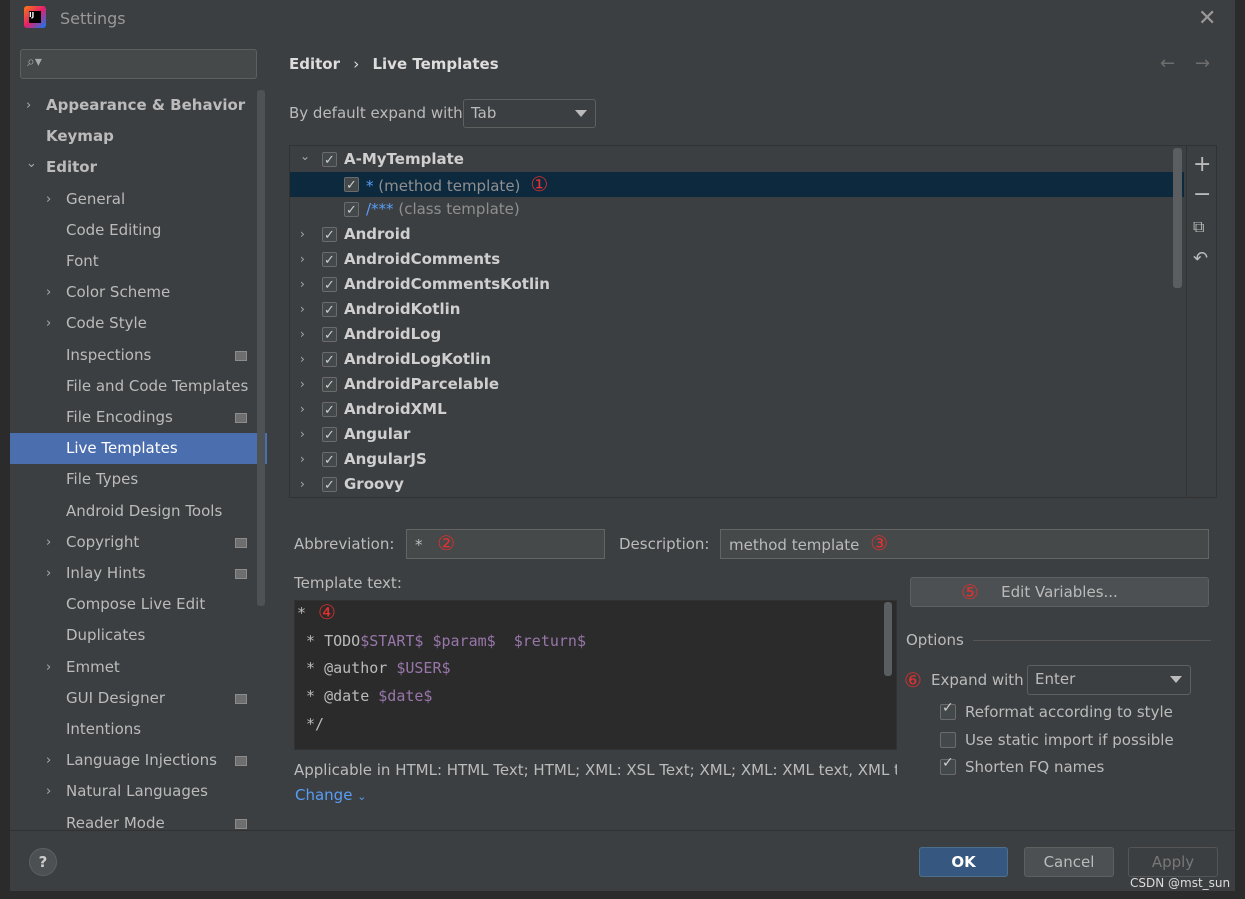 This screenshot has height=899, width=1245. Describe the element at coordinates (737, 309) in the screenshot. I see `template-group-row: › ✓ AndroidKotlin` at that location.